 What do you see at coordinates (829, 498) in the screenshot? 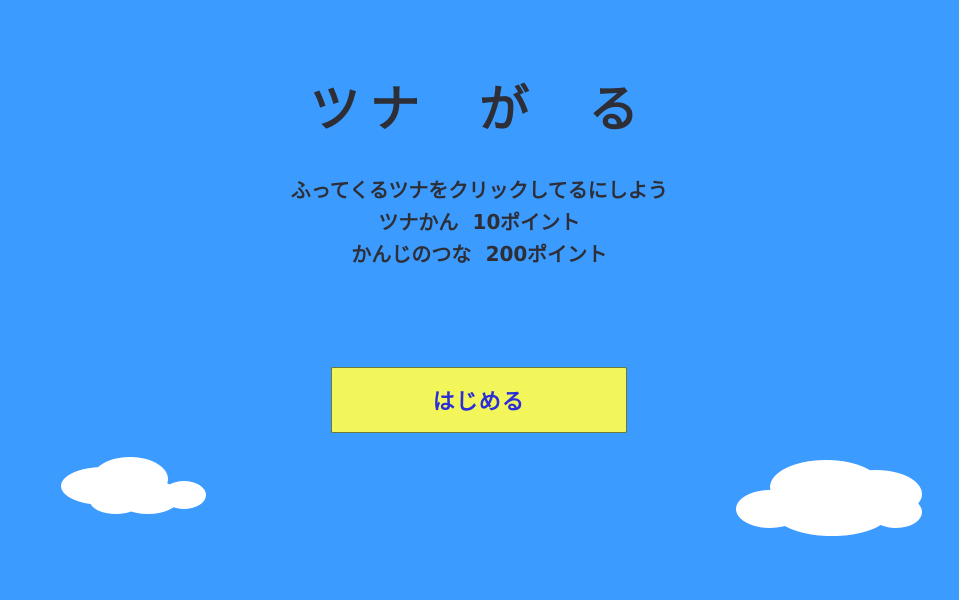
I see `cloud-right-icon` at bounding box center [829, 498].